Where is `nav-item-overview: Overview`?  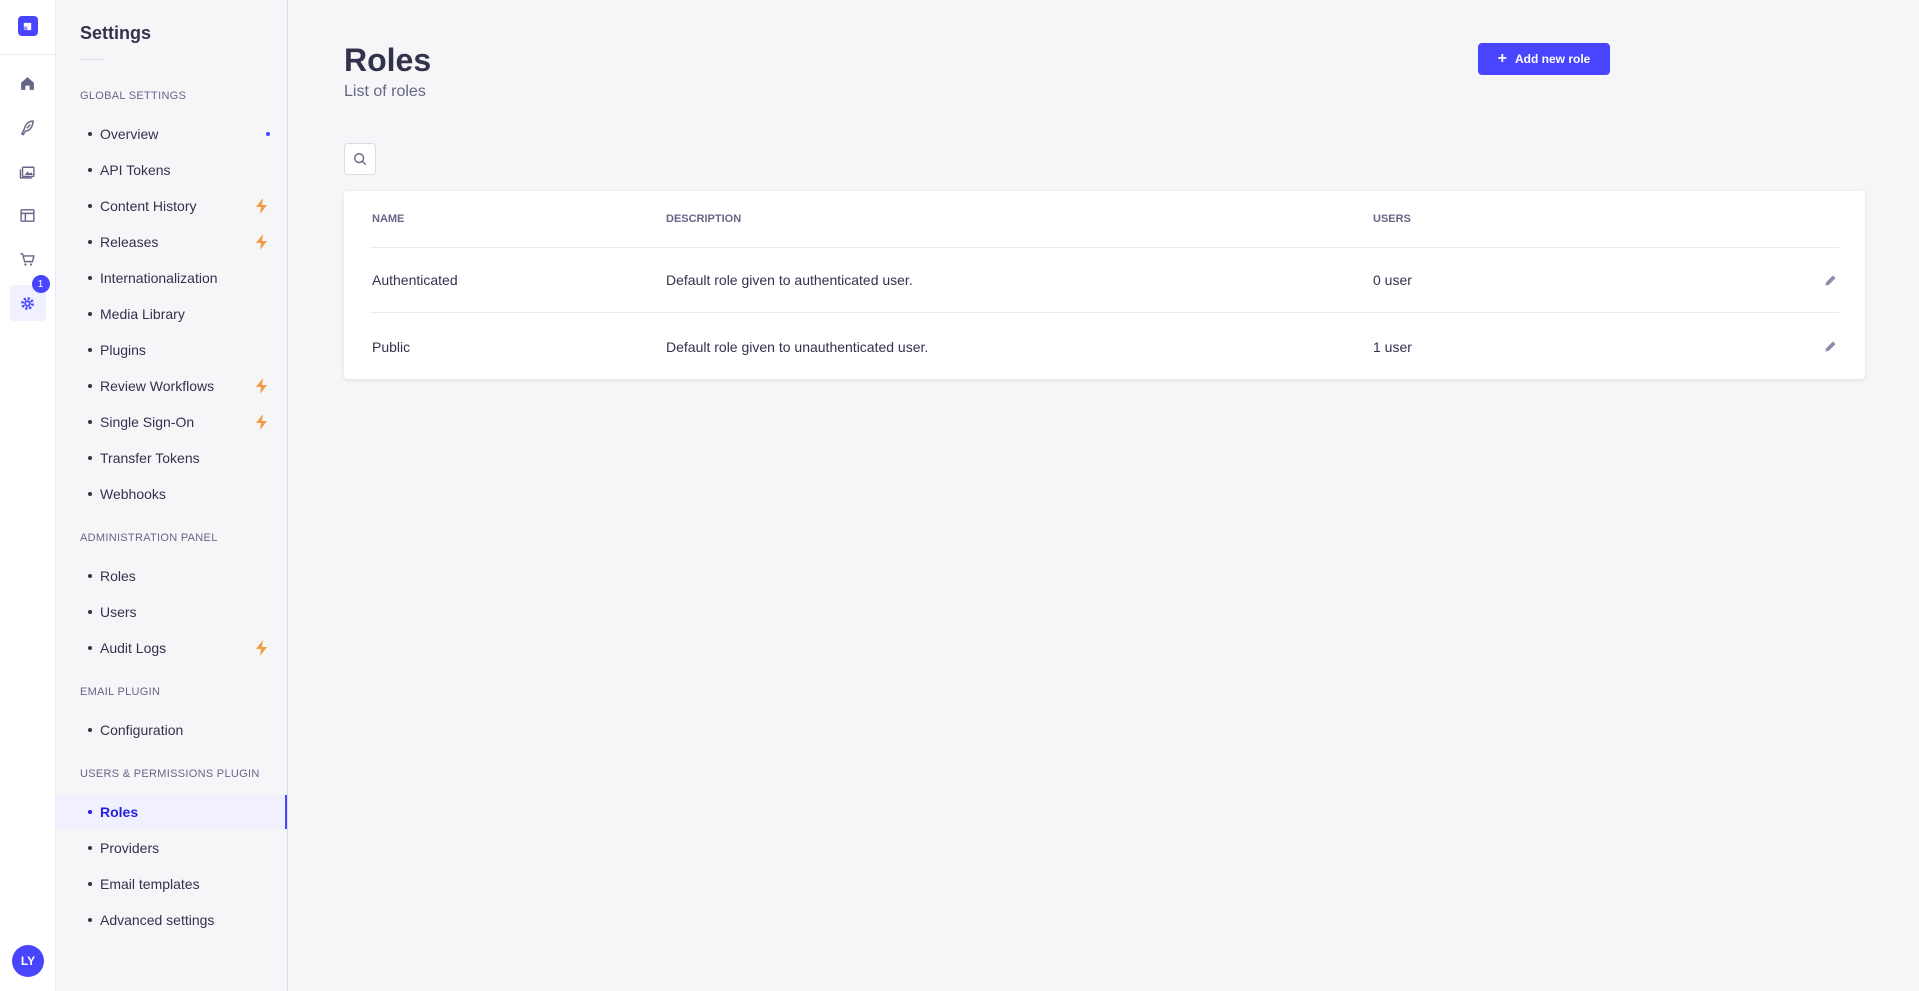 nav-item-overview: Overview is located at coordinates (171, 134).